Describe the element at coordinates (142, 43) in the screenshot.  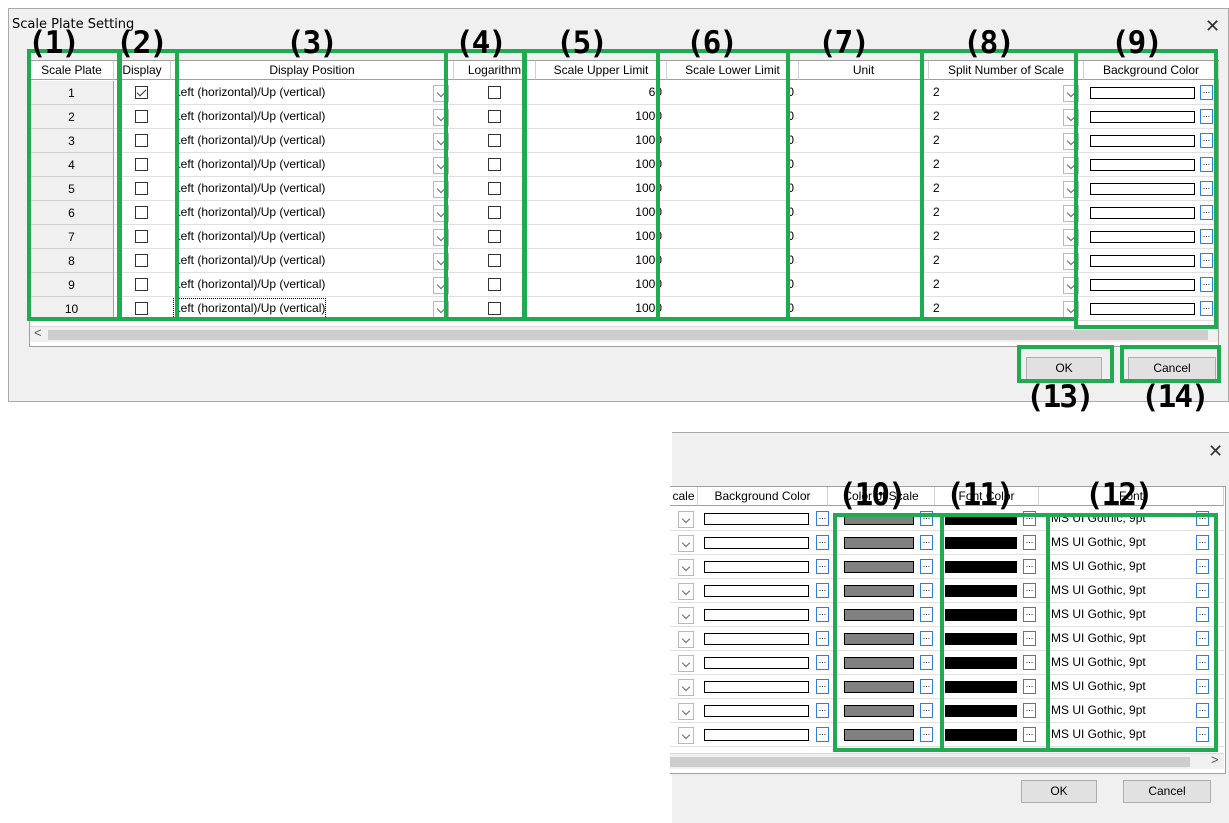
I see `annotation-label: (2)` at that location.